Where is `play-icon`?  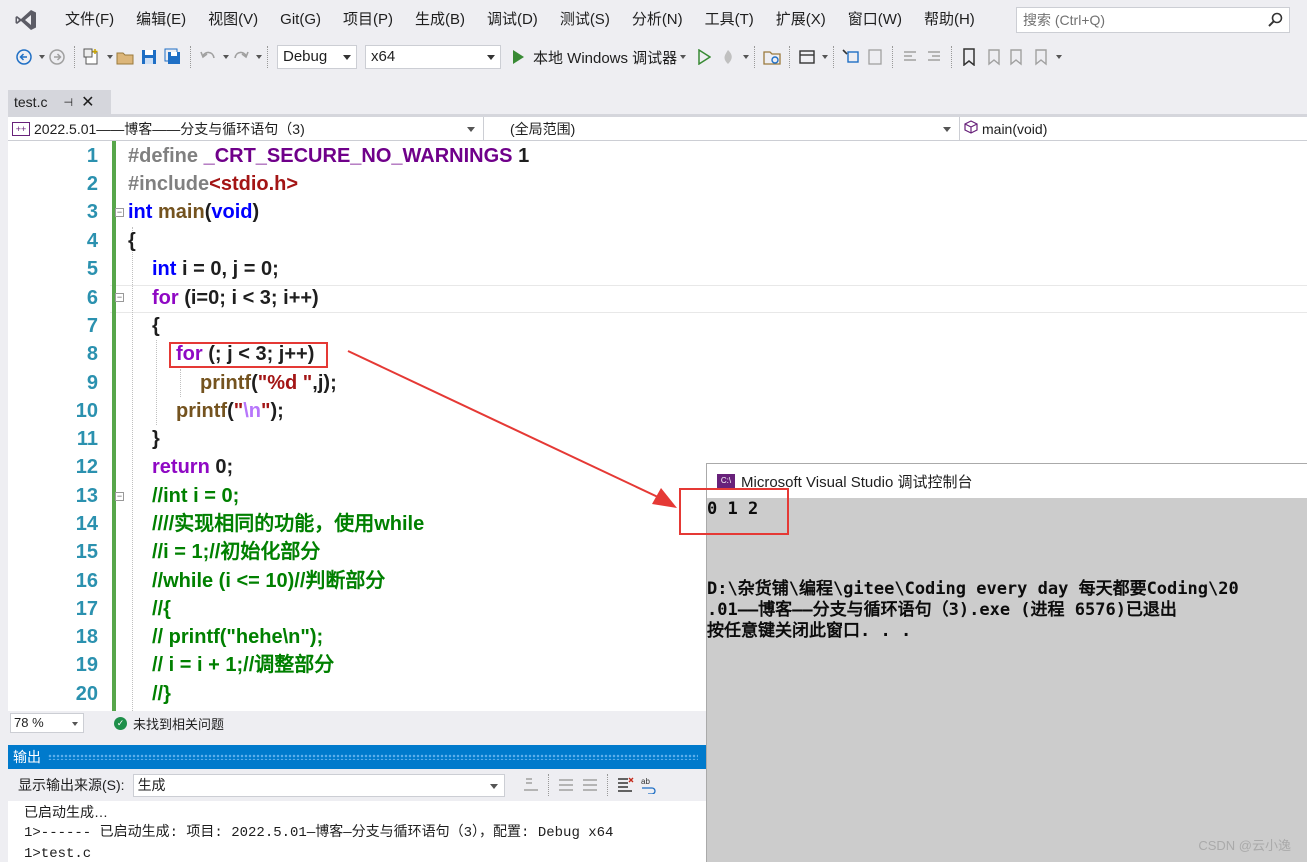 play-icon is located at coordinates (518, 57).